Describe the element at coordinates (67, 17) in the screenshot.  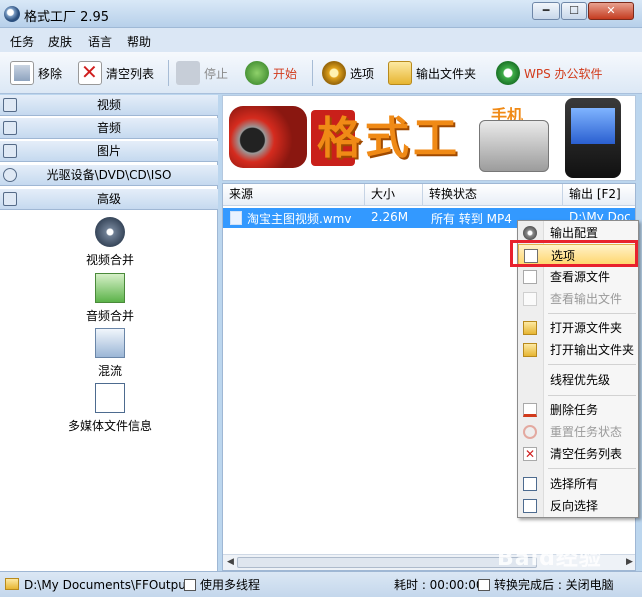
I see `window-title: 格式工厂 2.95` at that location.